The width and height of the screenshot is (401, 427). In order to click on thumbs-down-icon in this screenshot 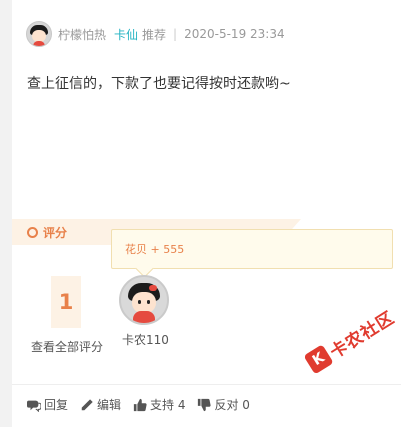, I will do `click(205, 404)`.